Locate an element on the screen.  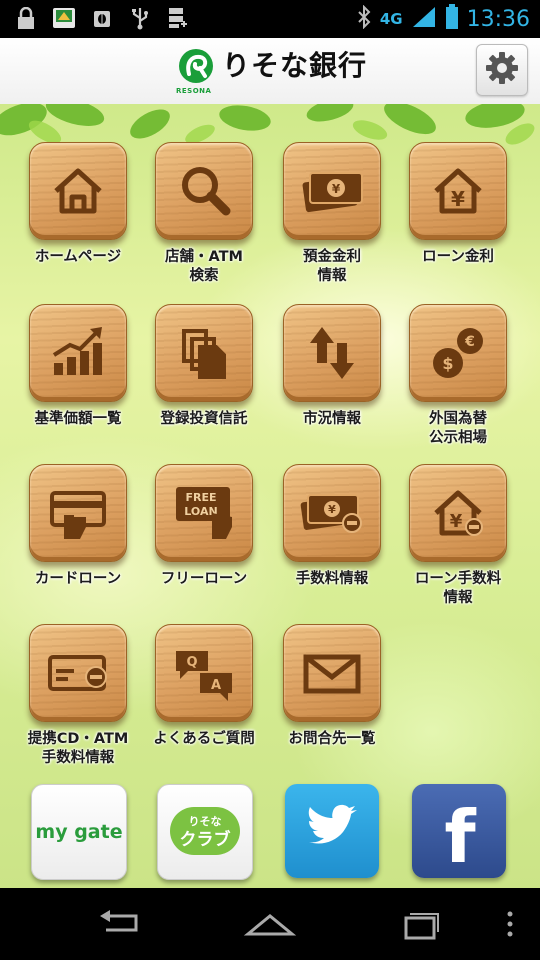
menu-item-loan-rates: ¥ ローン金利 is located at coordinates (458, 204).